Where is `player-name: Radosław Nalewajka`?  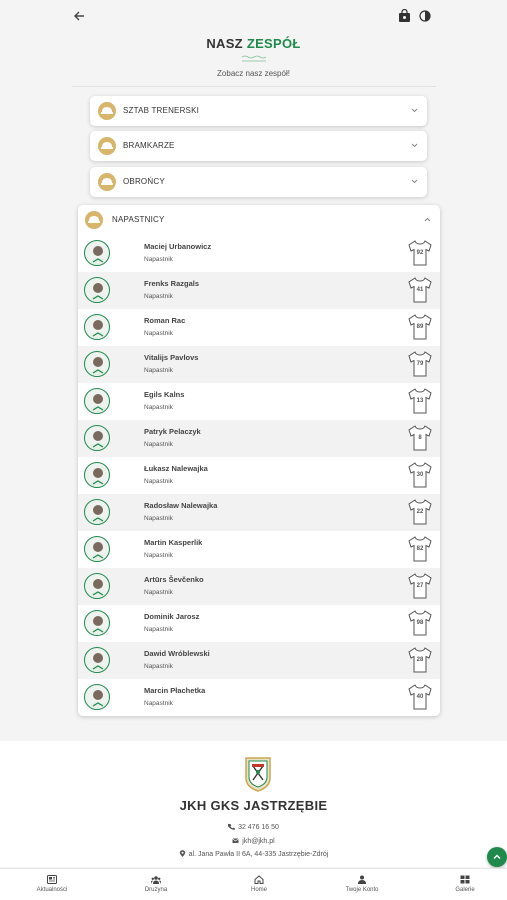
player-name: Radosław Nalewajka is located at coordinates (181, 505).